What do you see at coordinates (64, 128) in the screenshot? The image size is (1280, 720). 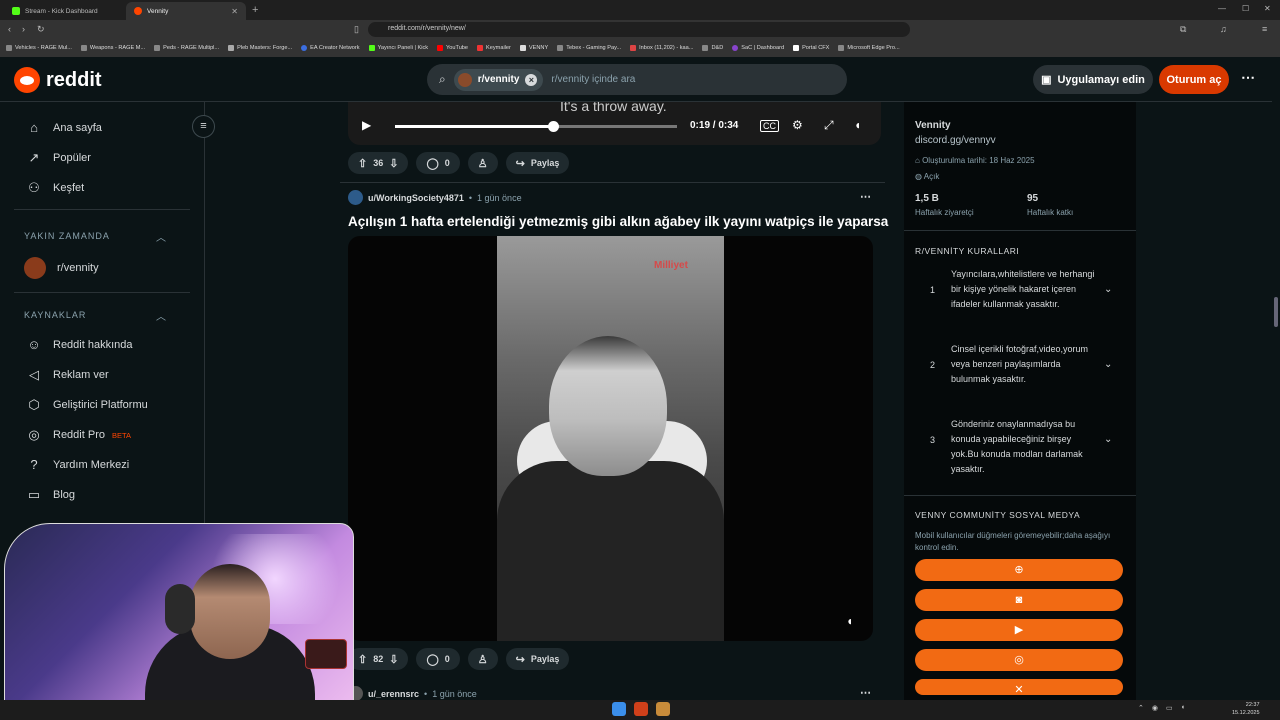 I see `nav-home: ⌂ Ana sayfa` at bounding box center [64, 128].